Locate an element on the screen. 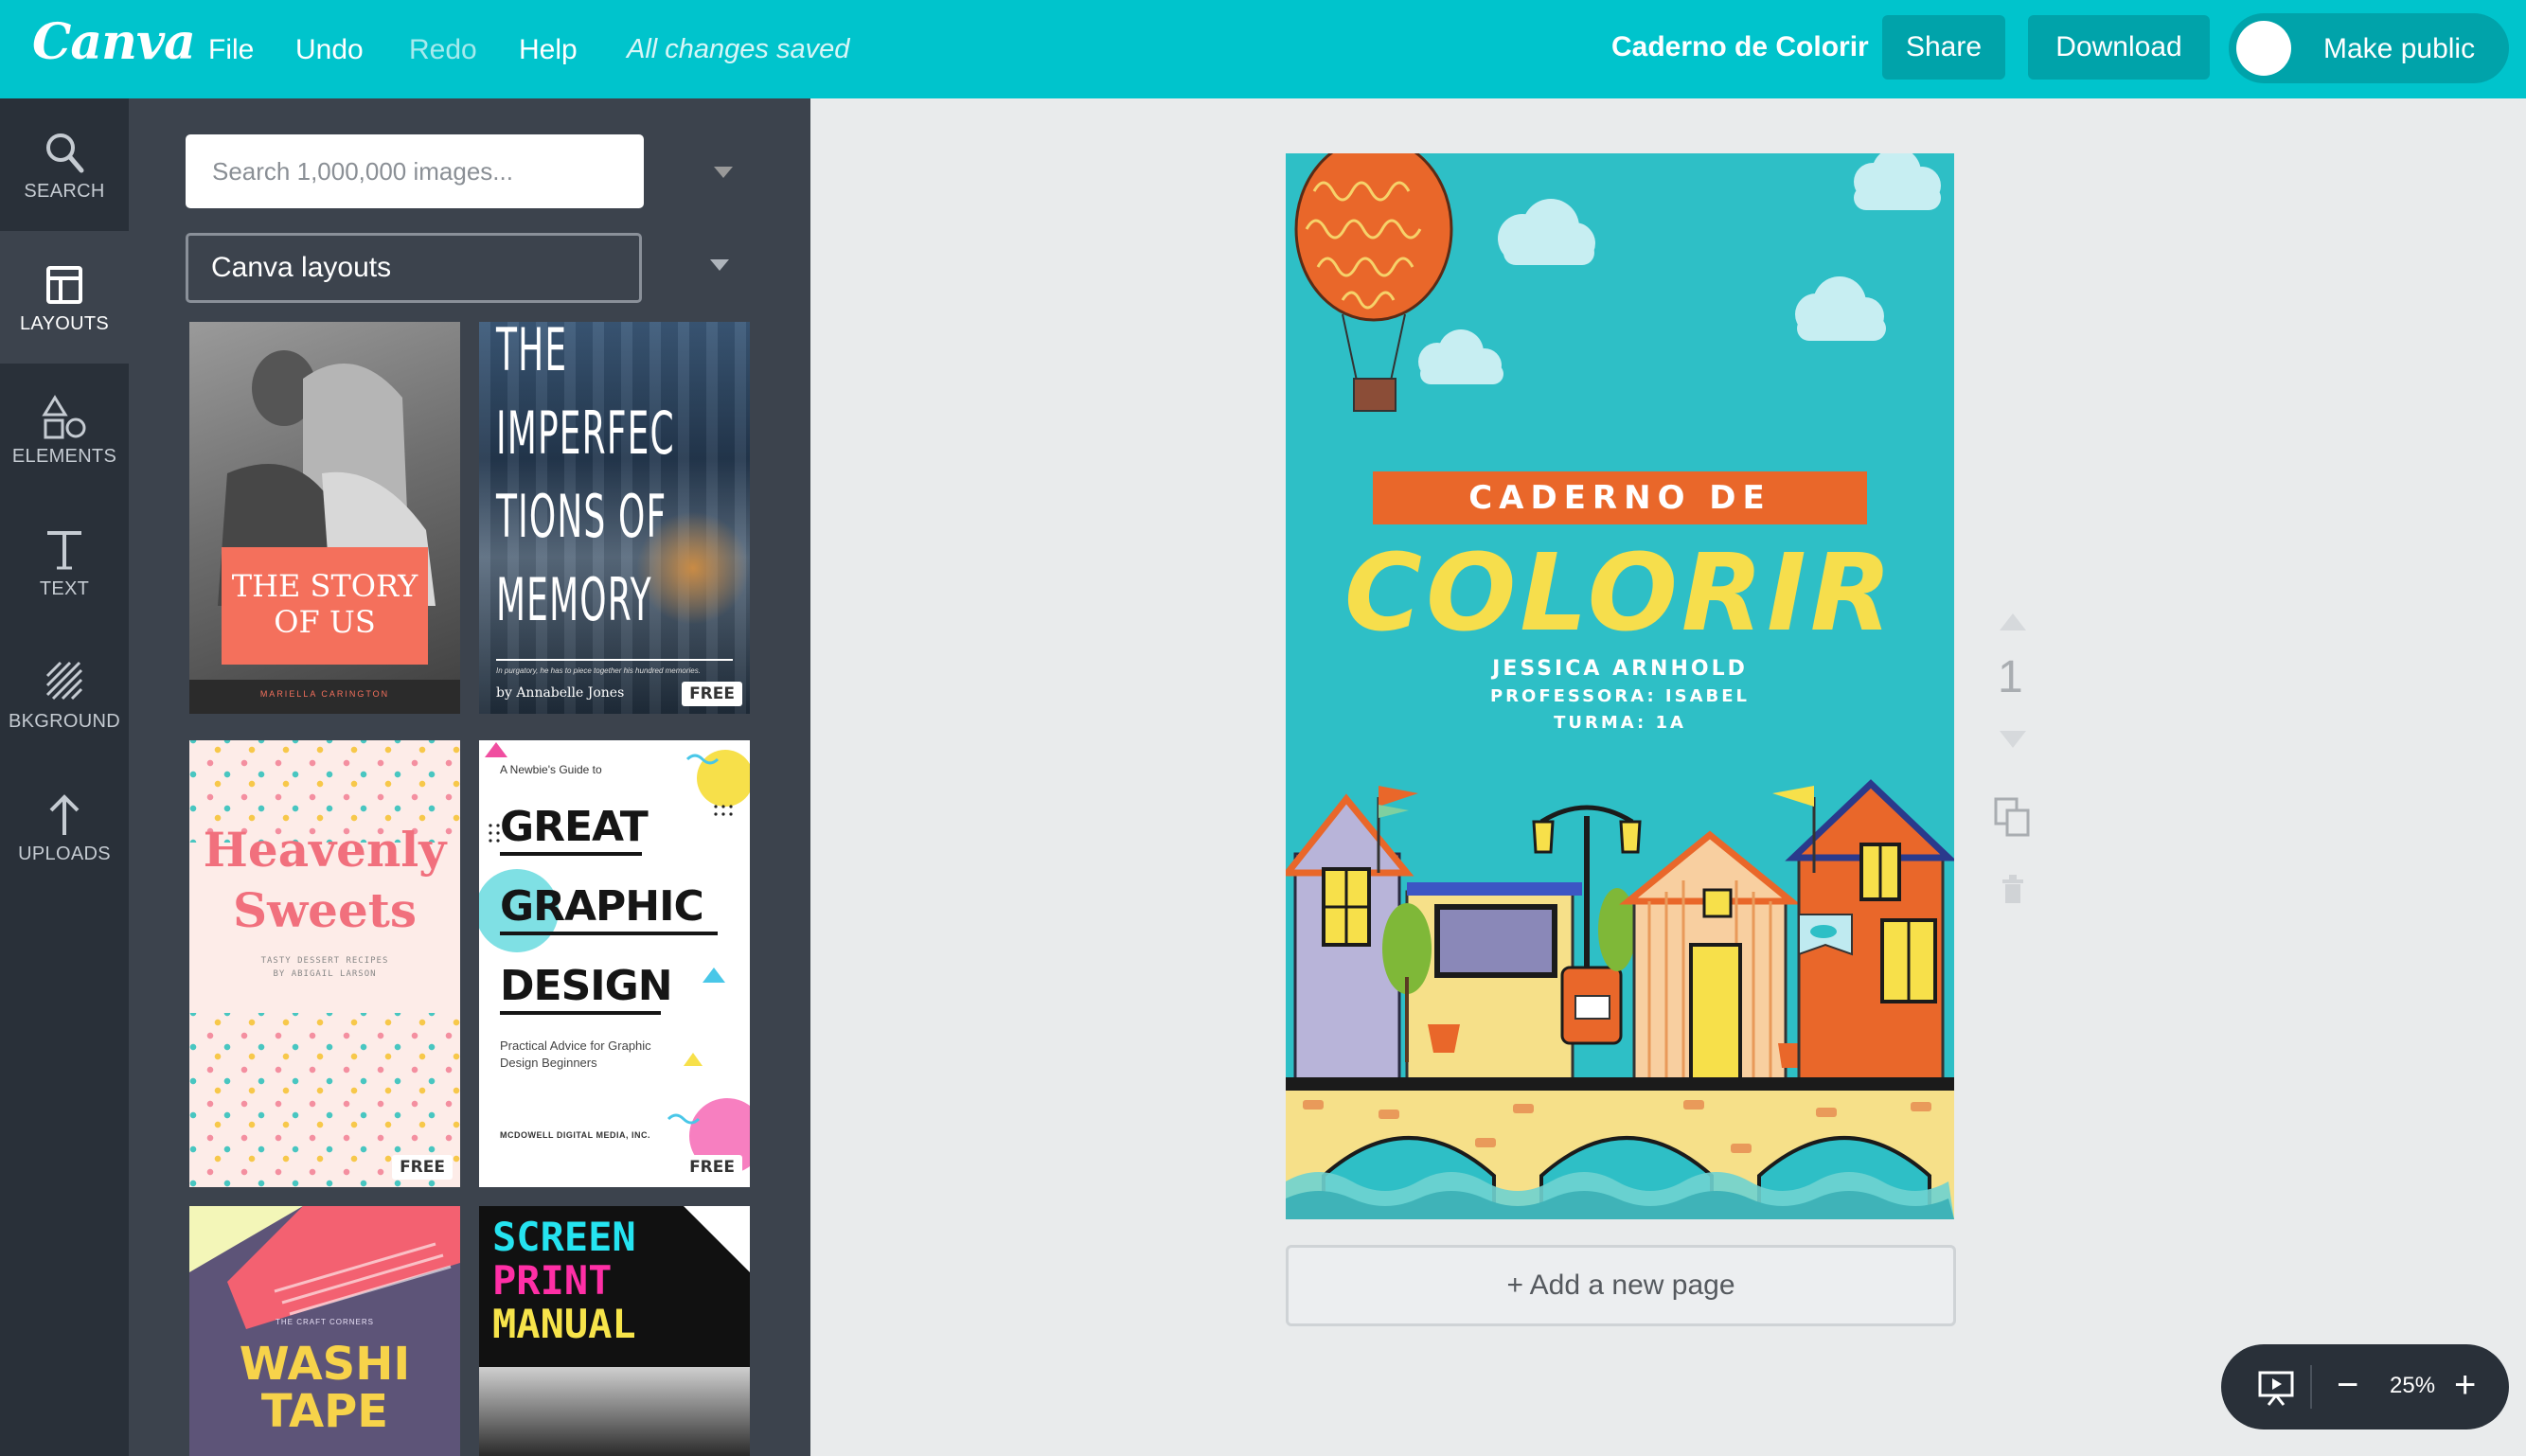 The height and width of the screenshot is (1456, 2526). sweets-sub-1: TASTY DESSERT RECIPES is located at coordinates (324, 961).